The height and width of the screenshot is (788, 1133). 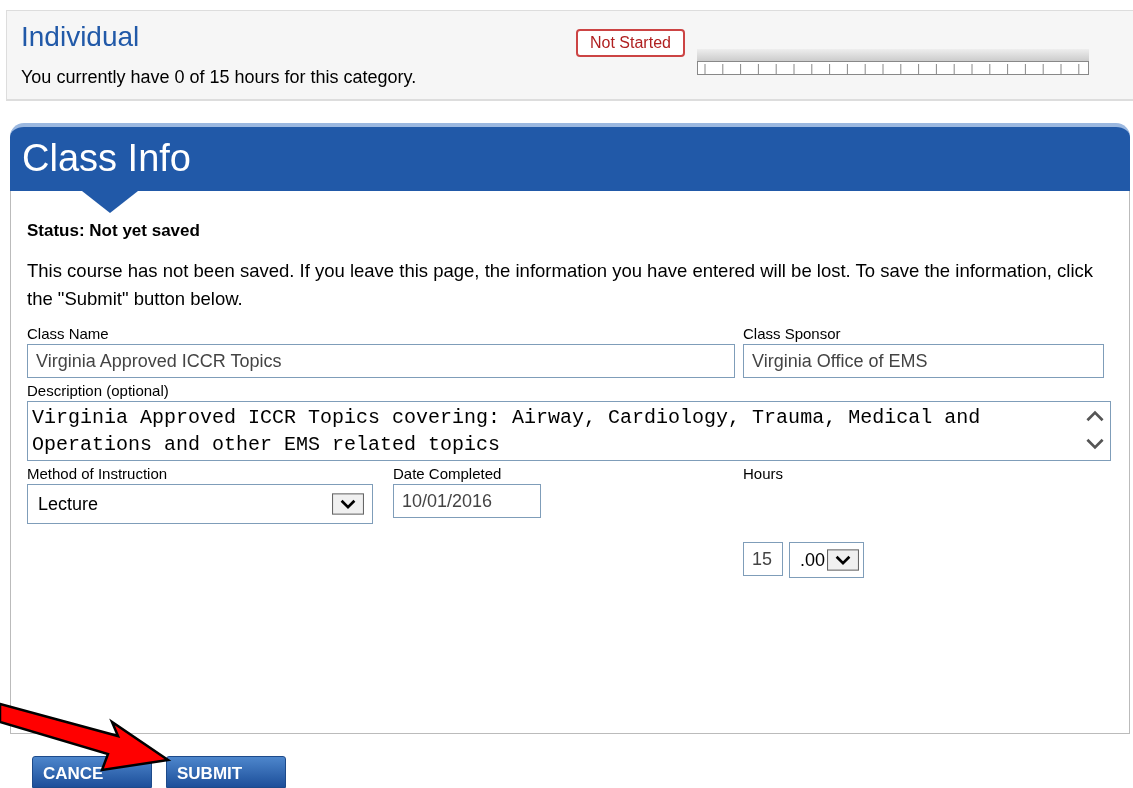 What do you see at coordinates (763, 473) in the screenshot?
I see `field-label: Hours` at bounding box center [763, 473].